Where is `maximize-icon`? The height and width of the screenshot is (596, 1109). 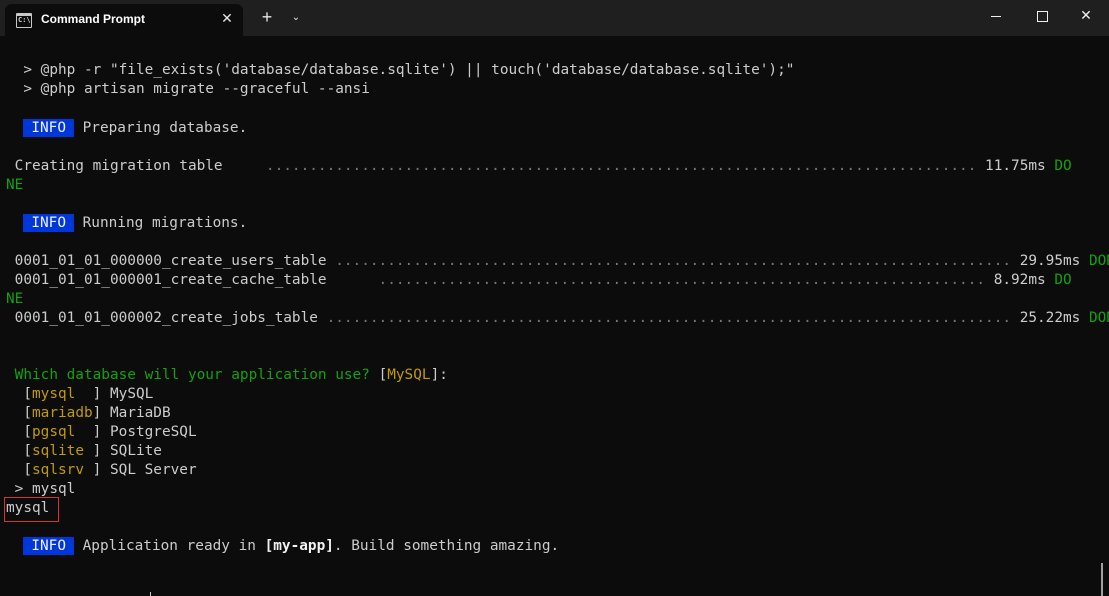
maximize-icon is located at coordinates (1042, 16).